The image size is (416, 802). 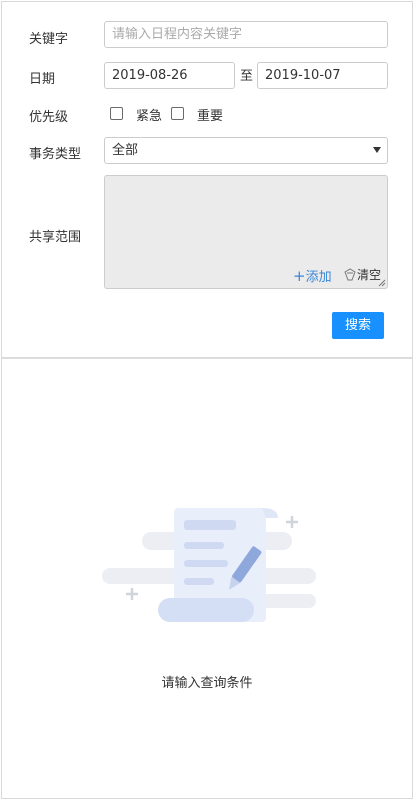 What do you see at coordinates (377, 150) in the screenshot?
I see `chevron-down-icon` at bounding box center [377, 150].